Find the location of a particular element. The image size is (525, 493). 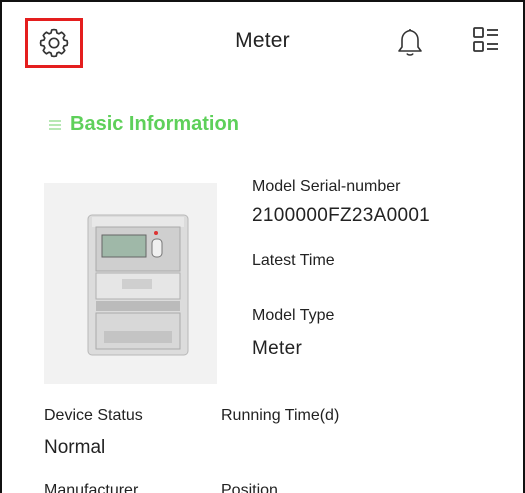

page-title: Meter is located at coordinates (262, 40).